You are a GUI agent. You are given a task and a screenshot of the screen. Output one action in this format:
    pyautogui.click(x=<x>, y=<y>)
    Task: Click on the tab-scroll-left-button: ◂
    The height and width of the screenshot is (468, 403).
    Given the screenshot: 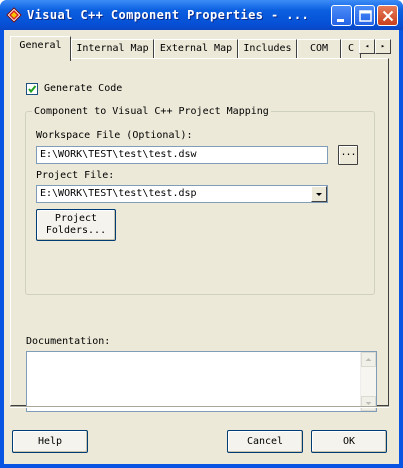 What is the action you would take?
    pyautogui.click(x=367, y=46)
    